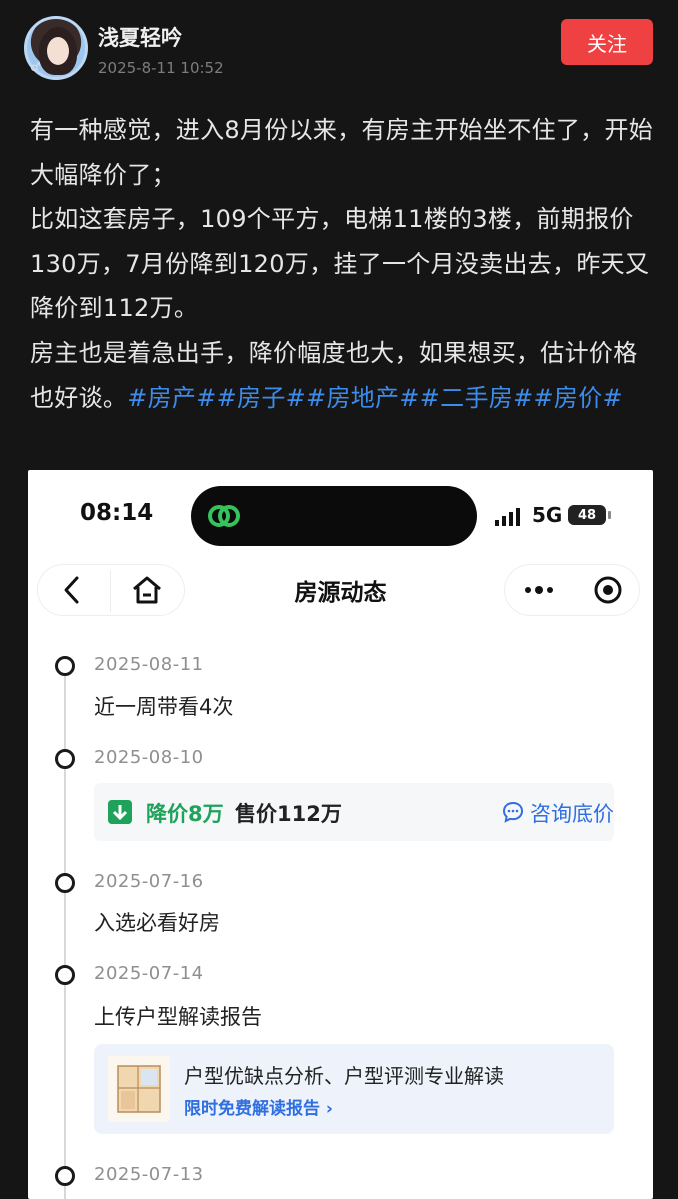  Describe the element at coordinates (164, 707) in the screenshot. I see `timeline-event: 近一周带看4次` at that location.